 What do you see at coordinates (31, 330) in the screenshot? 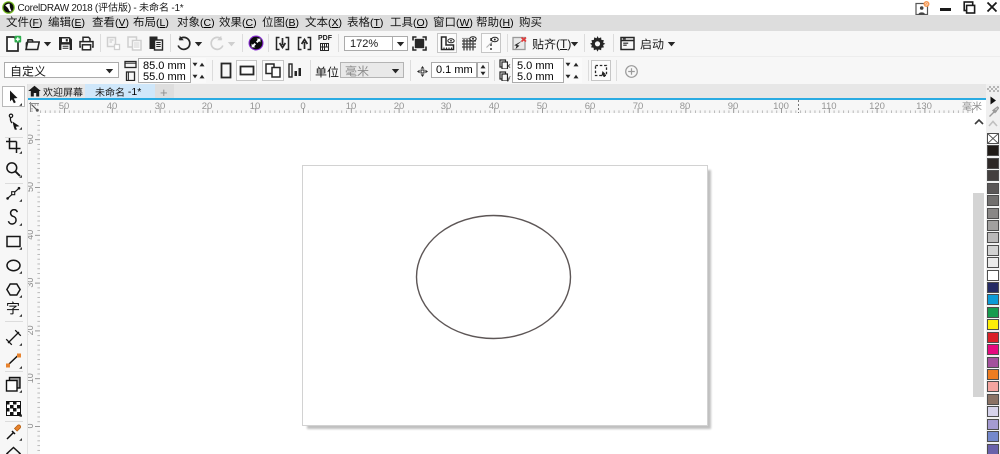
I see `svg-text: 20` at bounding box center [31, 330].